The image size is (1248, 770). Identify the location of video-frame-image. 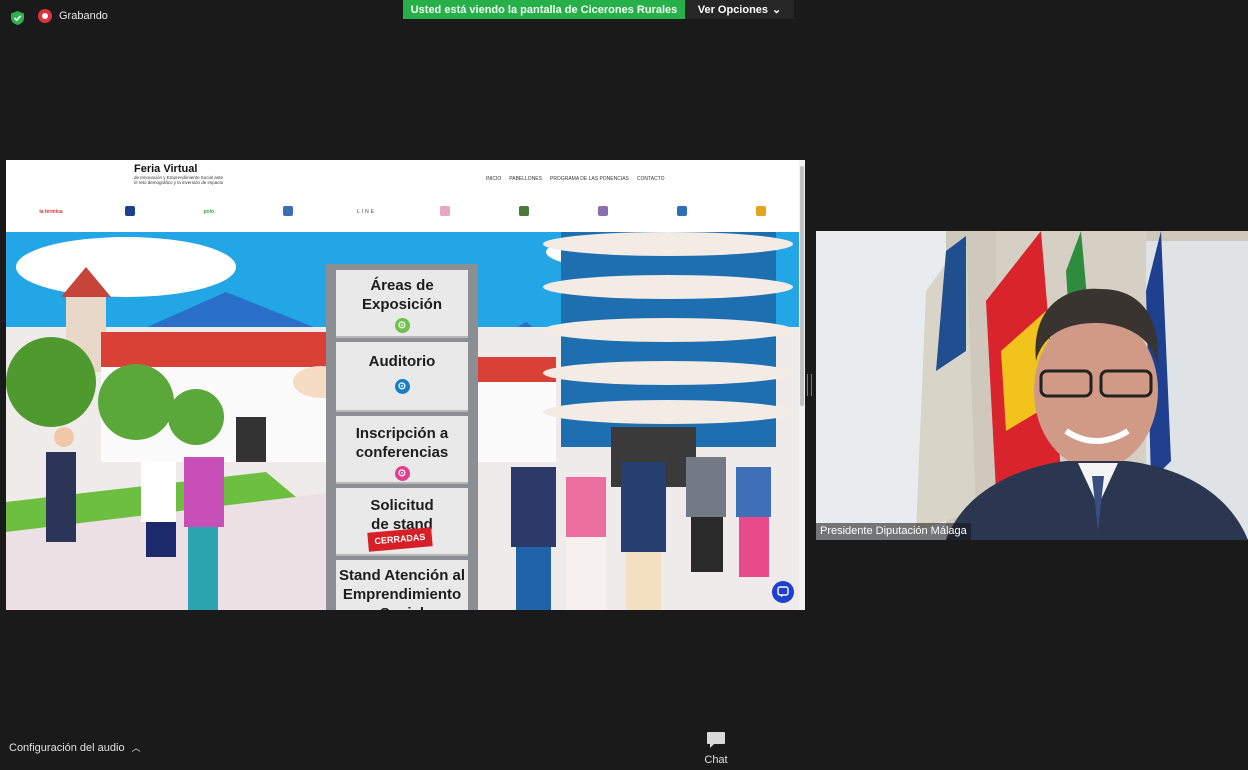
(1032, 385).